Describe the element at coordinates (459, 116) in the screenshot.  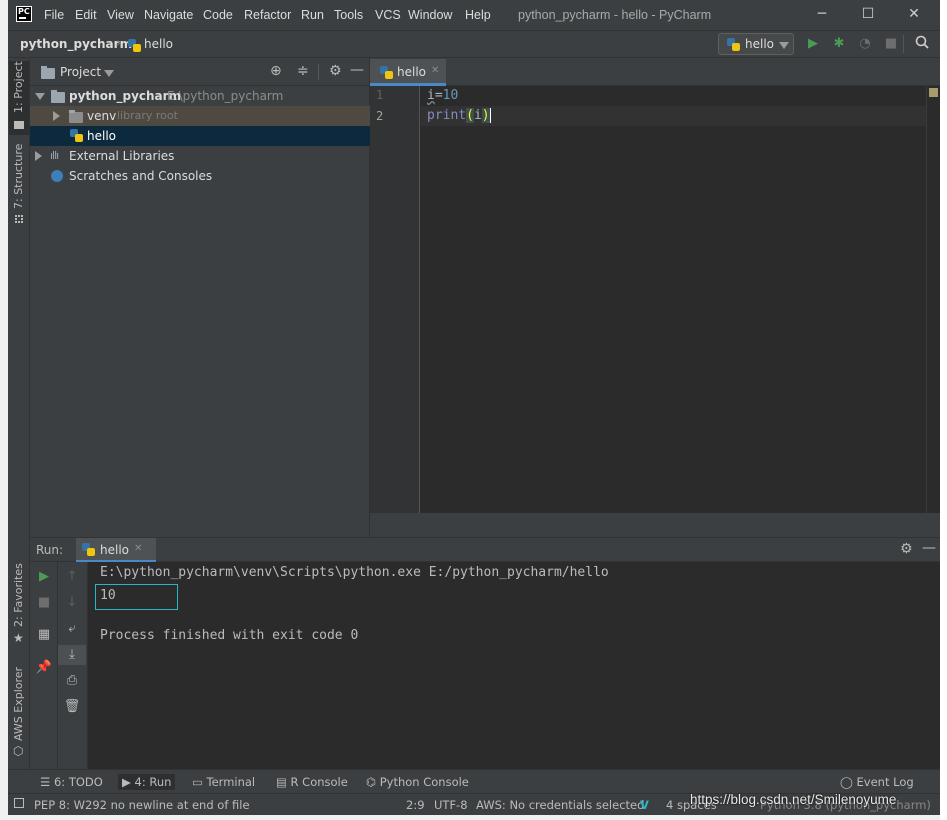
I see `code-line-2: print(i)` at that location.